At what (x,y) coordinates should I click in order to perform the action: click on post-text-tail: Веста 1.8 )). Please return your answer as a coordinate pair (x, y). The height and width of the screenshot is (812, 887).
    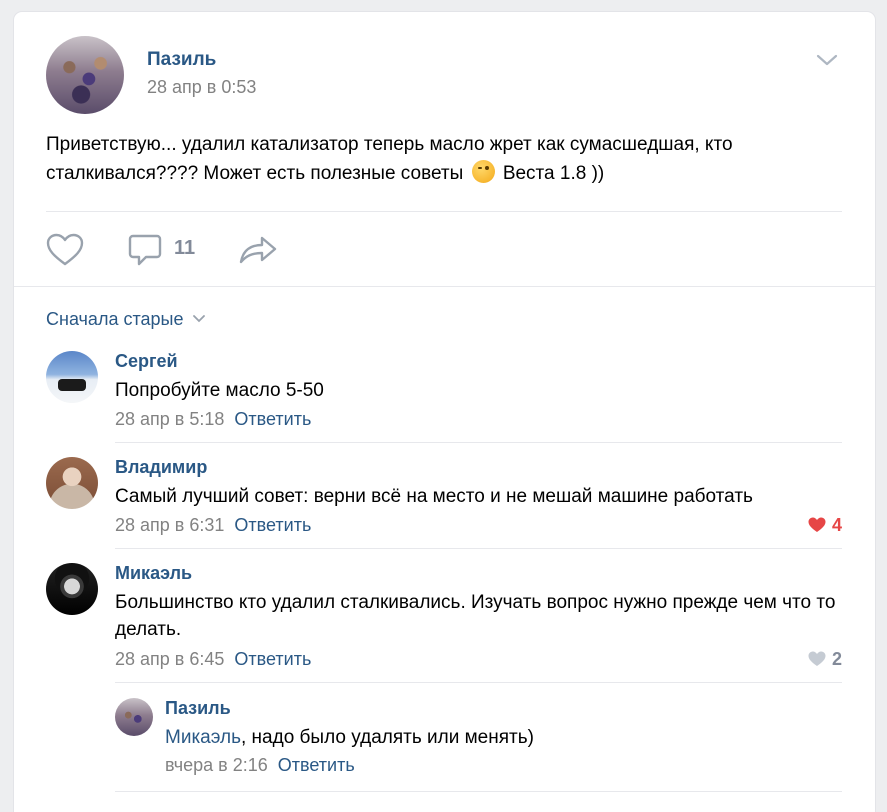
    Looking at the image, I should click on (553, 173).